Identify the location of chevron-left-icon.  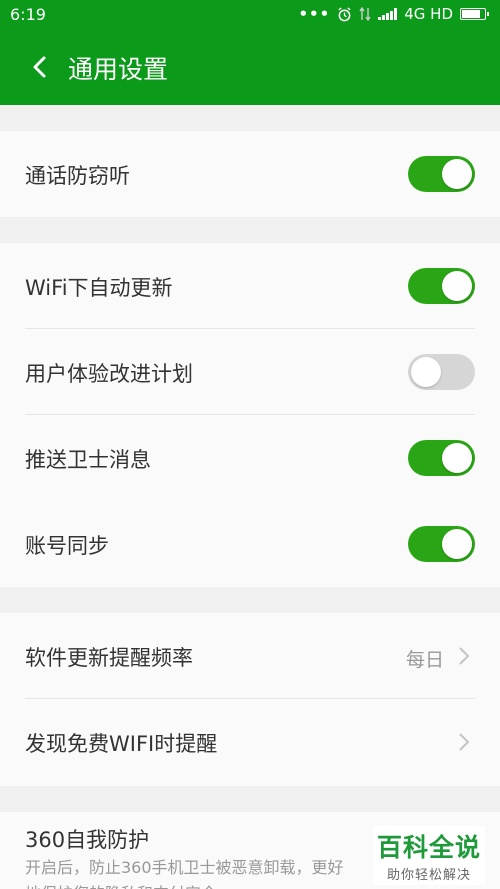
(39, 67).